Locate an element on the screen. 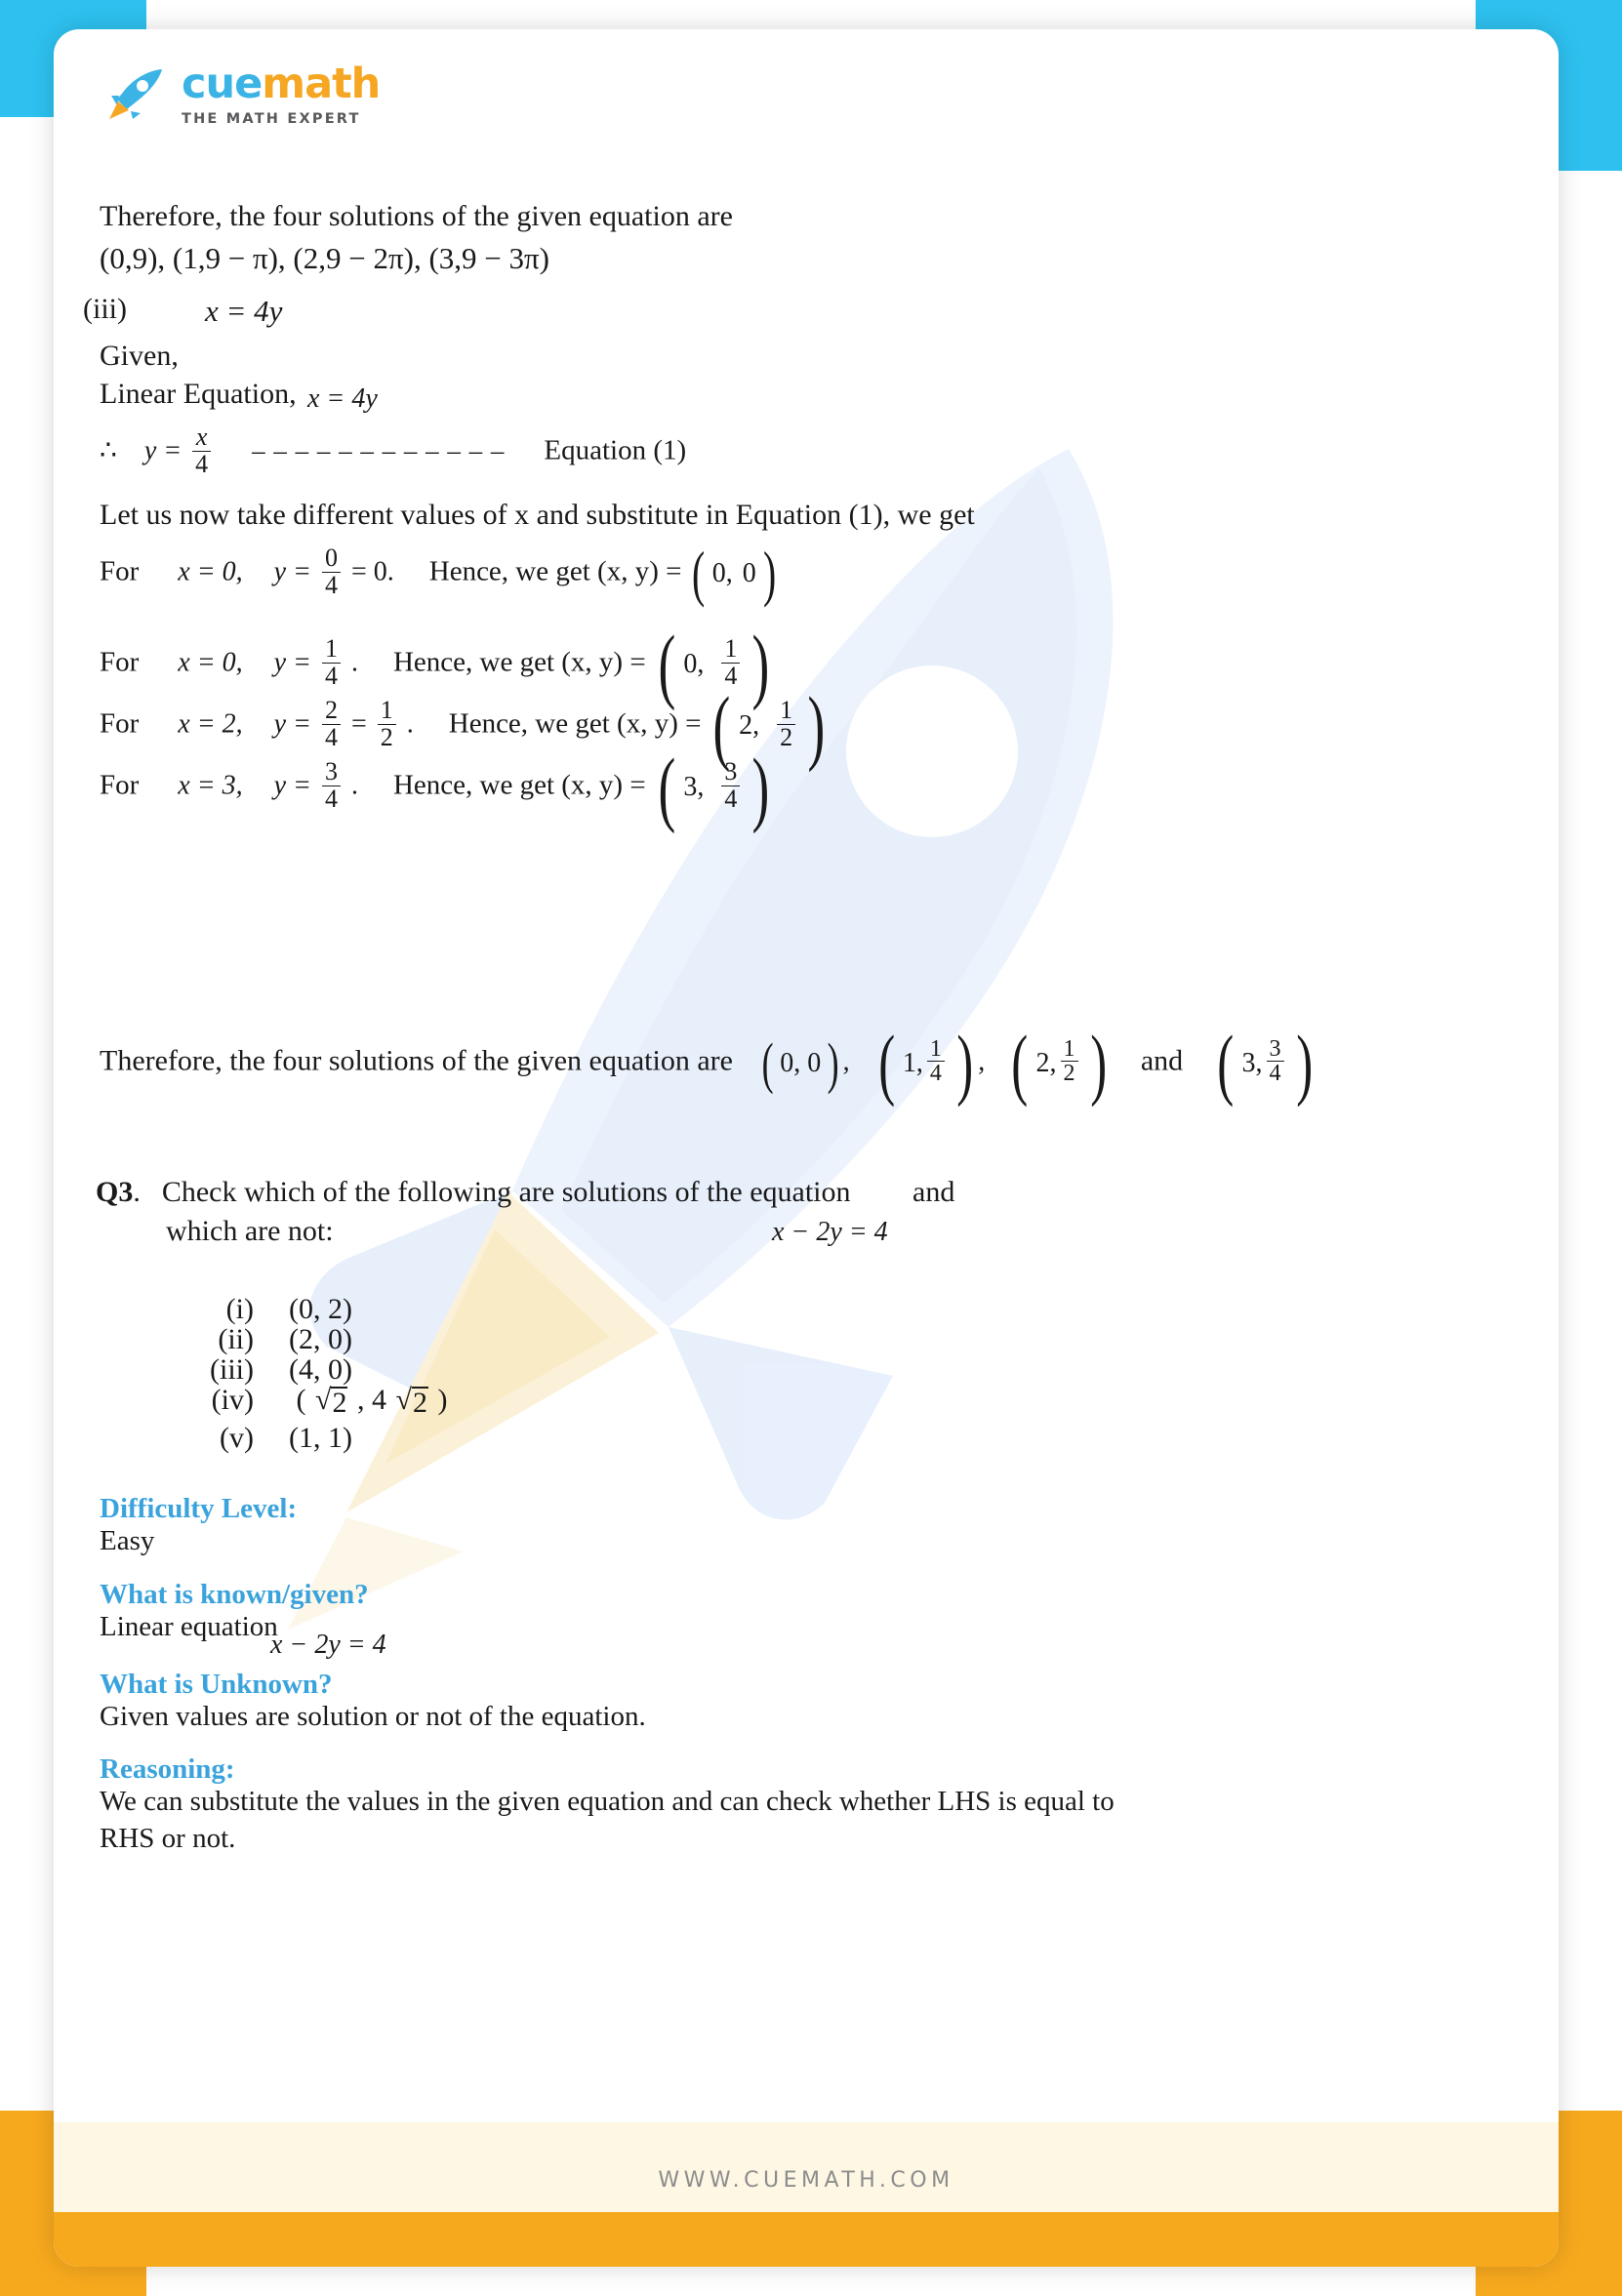 This screenshot has width=1622, height=2296. final-pair-4-denominator: 4 is located at coordinates (1275, 1073).